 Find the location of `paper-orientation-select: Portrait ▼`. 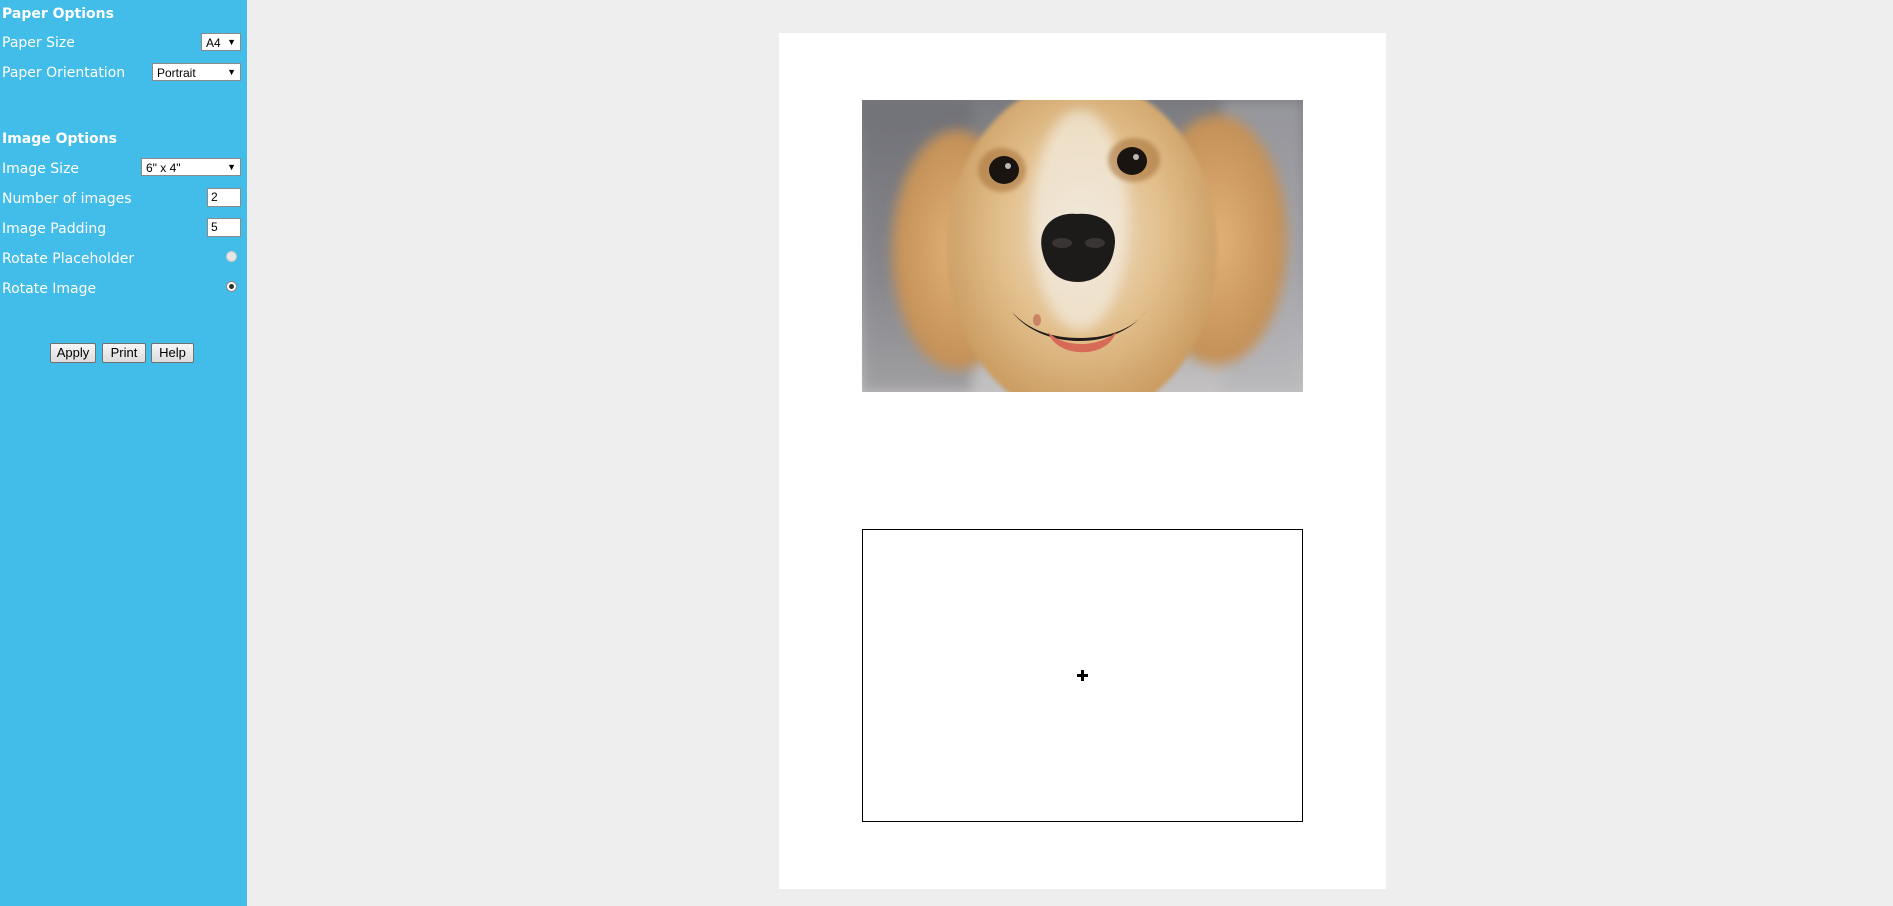

paper-orientation-select: Portrait ▼ is located at coordinates (196, 72).